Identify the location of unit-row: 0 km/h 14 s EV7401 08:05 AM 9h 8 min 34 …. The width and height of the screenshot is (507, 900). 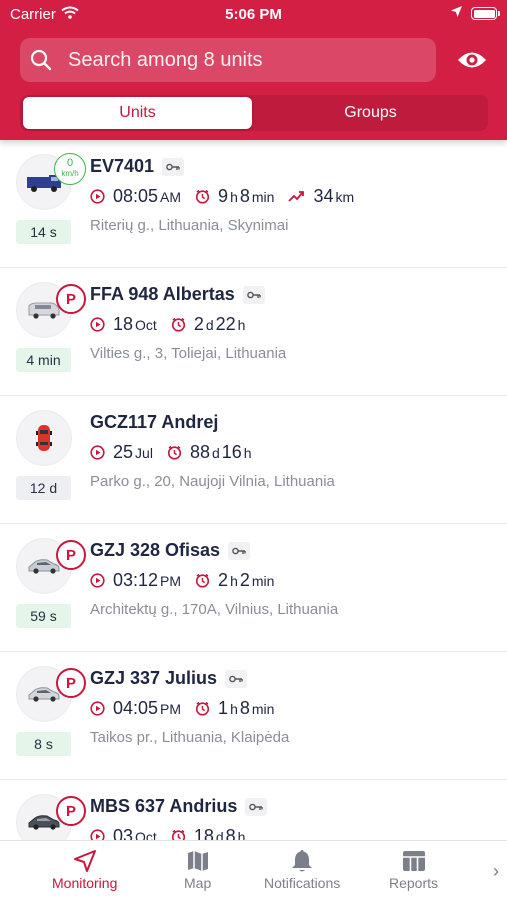
(253, 204).